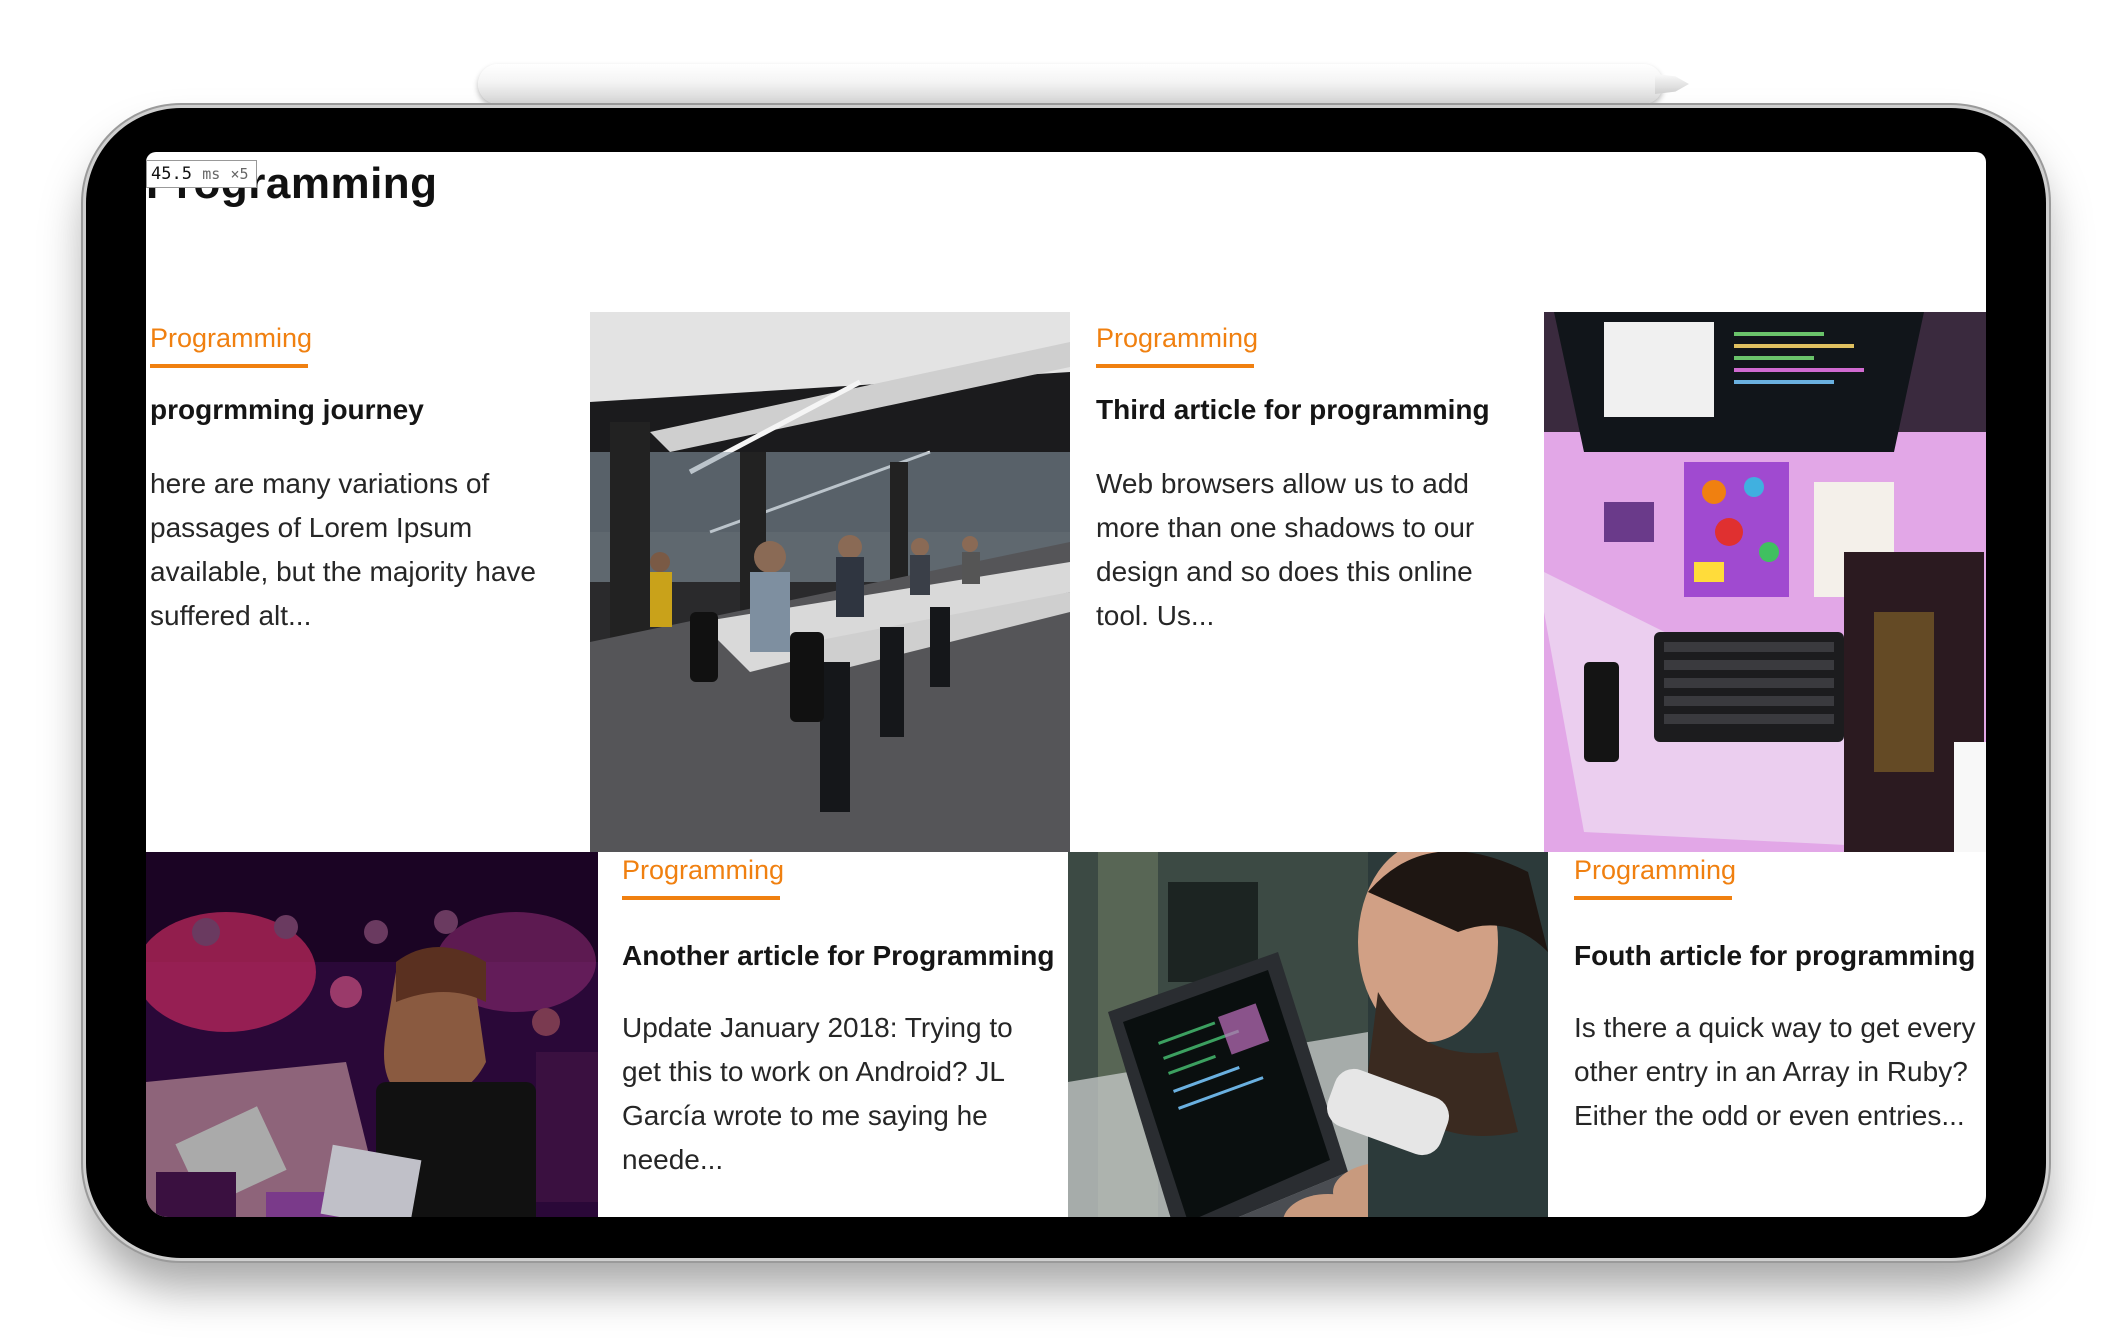 The height and width of the screenshot is (1339, 2112). I want to click on article-image-laptop, so click(1308, 1034).